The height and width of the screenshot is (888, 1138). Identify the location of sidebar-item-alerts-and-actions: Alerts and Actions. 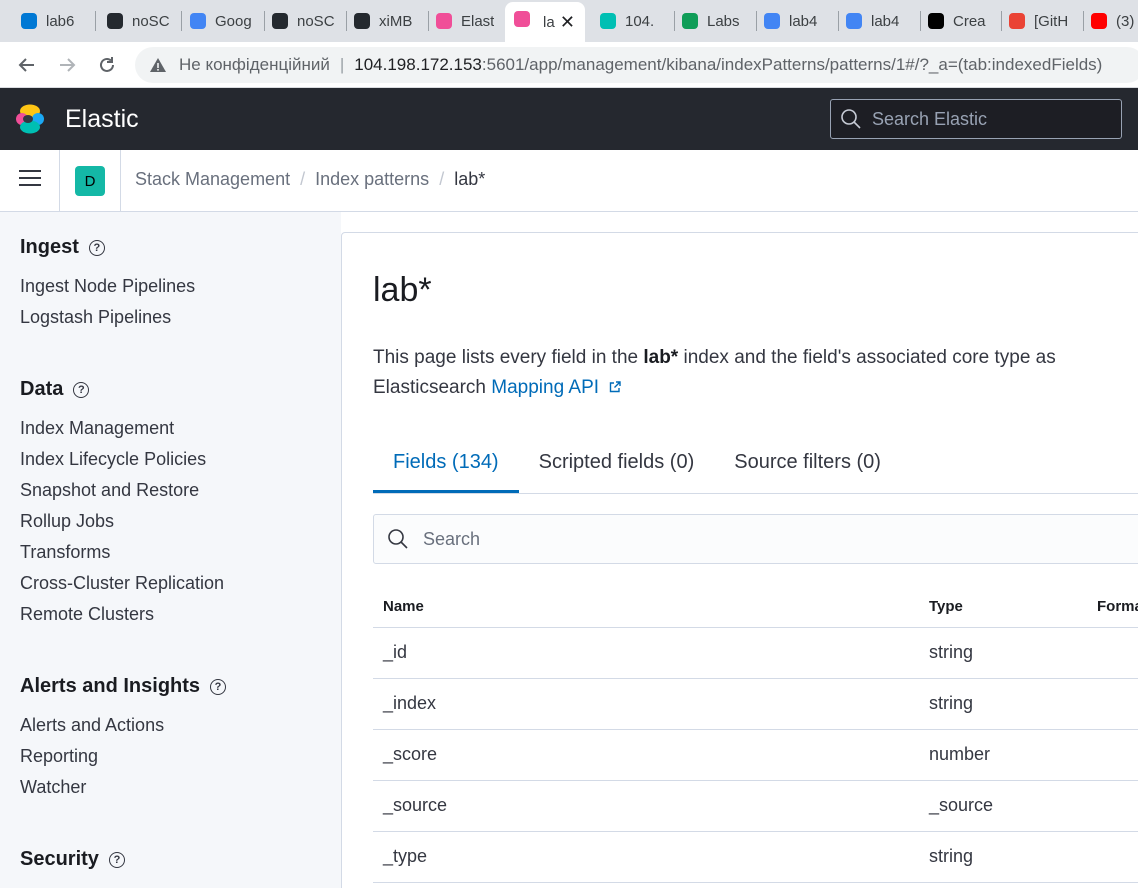
(92, 725).